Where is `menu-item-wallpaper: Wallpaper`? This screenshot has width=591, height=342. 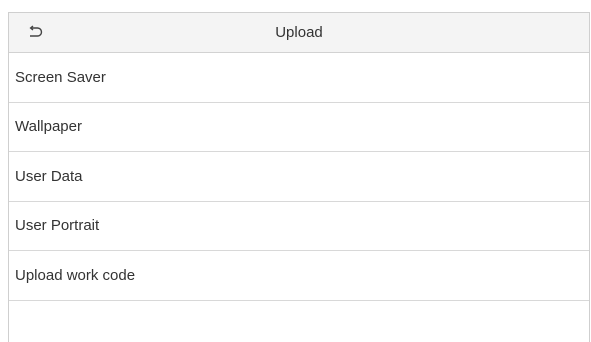 menu-item-wallpaper: Wallpaper is located at coordinates (299, 127).